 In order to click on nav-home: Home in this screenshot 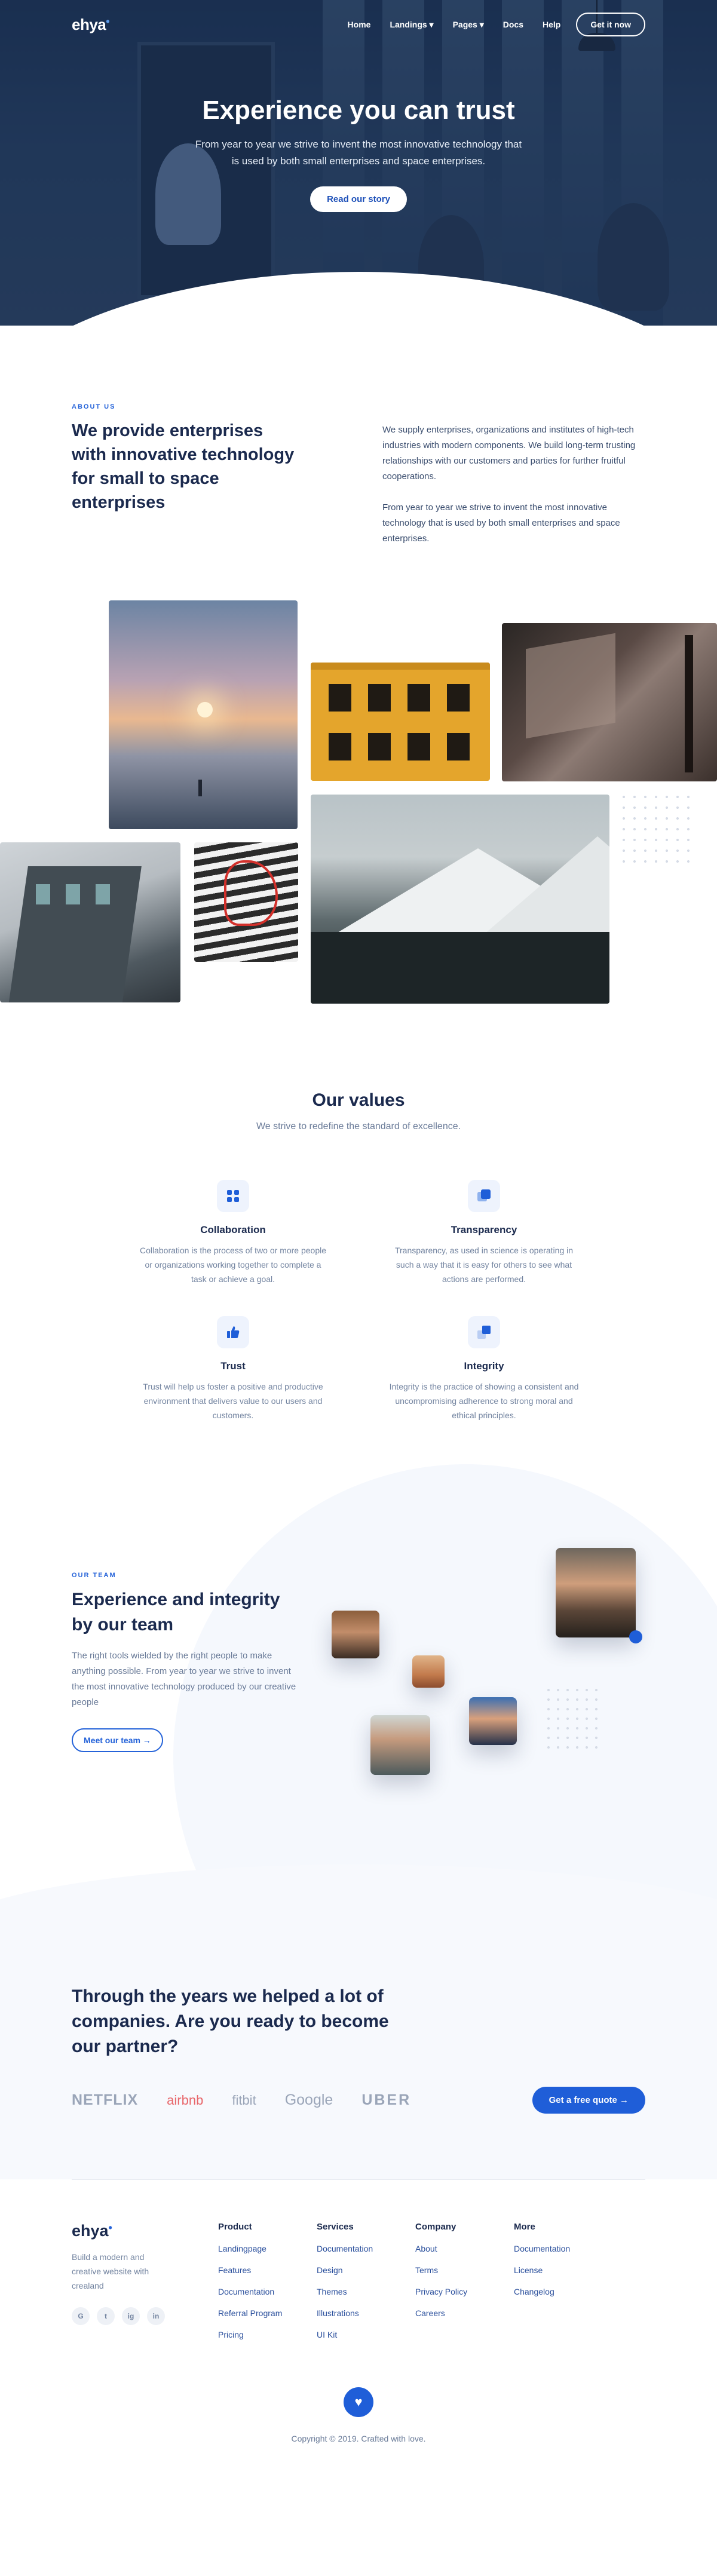, I will do `click(359, 24)`.